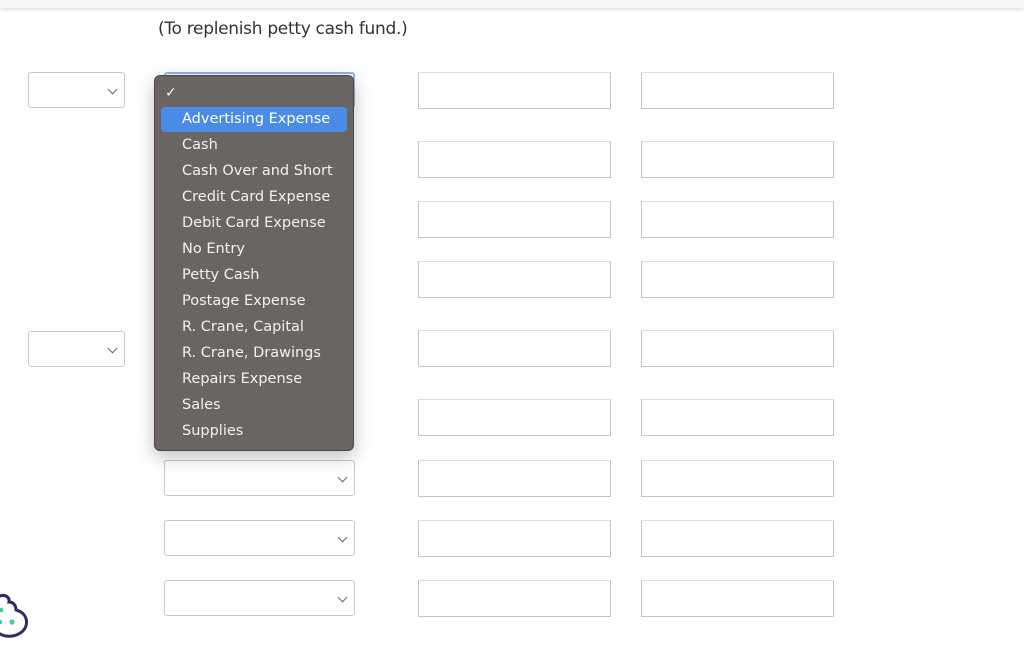 The image size is (1024, 645). I want to click on dropdown-option: No Entry, so click(254, 249).